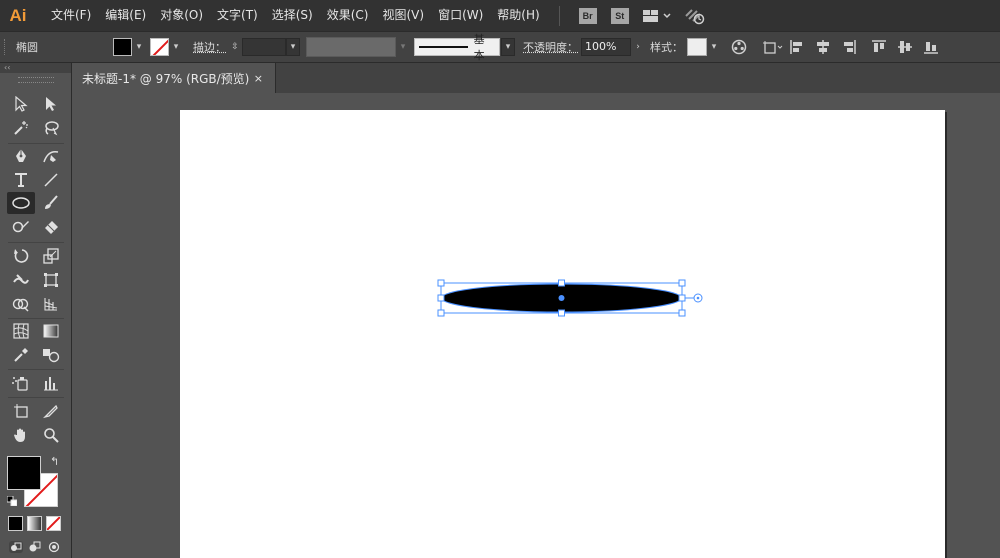 Image resolution: width=1000 pixels, height=558 pixels. What do you see at coordinates (550, 47) in the screenshot?
I see `opacity-label: 不透明度：` at bounding box center [550, 47].